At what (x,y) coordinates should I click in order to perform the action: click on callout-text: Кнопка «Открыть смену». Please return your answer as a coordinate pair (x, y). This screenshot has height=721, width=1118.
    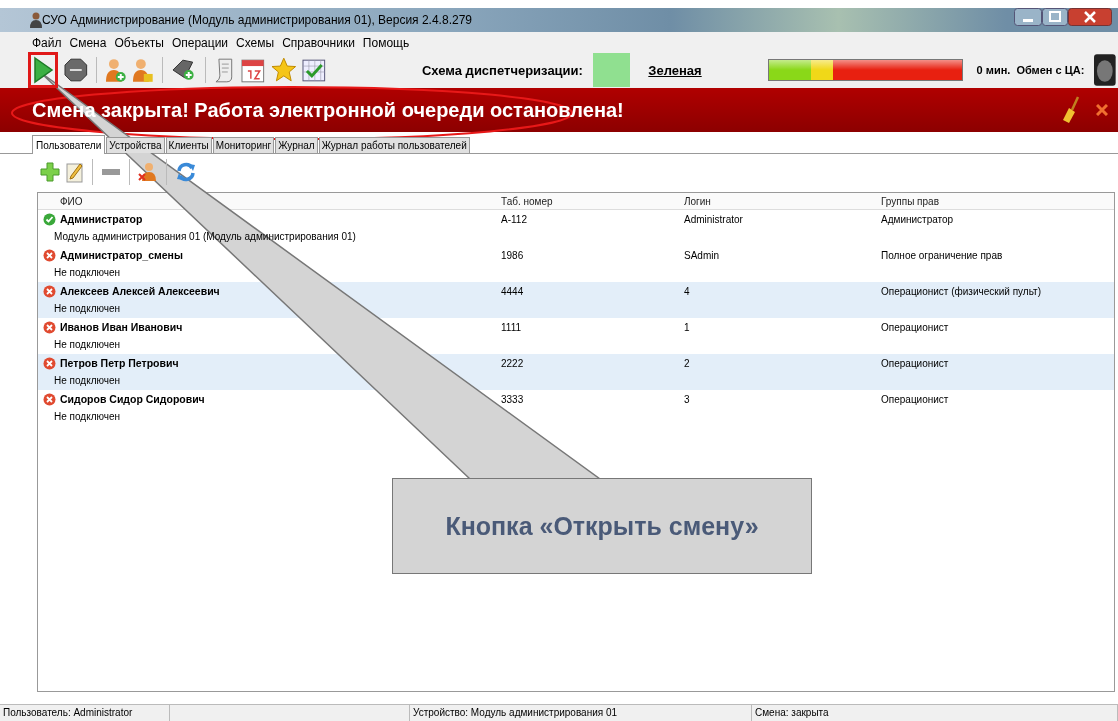
    Looking at the image, I should click on (602, 526).